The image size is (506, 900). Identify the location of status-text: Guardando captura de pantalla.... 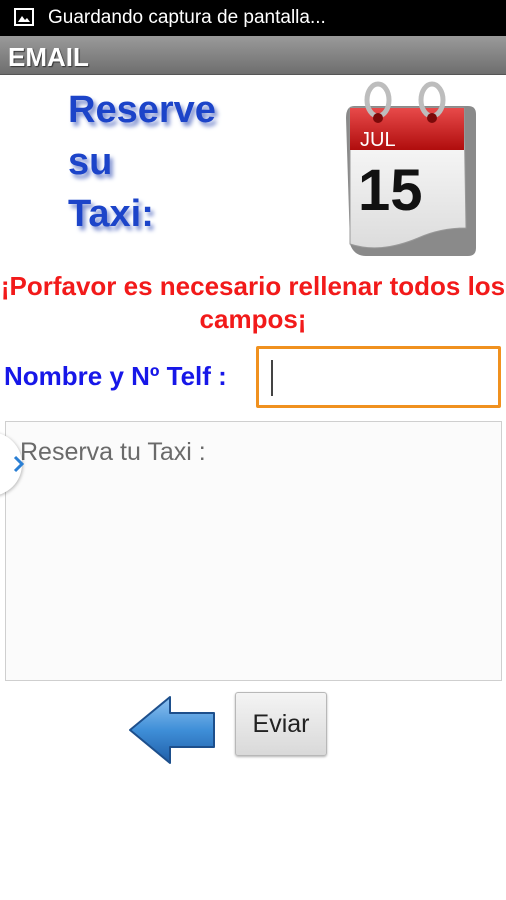
(187, 17).